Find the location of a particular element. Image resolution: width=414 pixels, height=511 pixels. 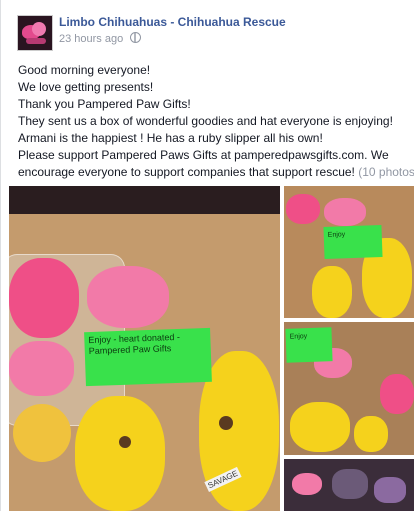

page-avatar is located at coordinates (35, 33).